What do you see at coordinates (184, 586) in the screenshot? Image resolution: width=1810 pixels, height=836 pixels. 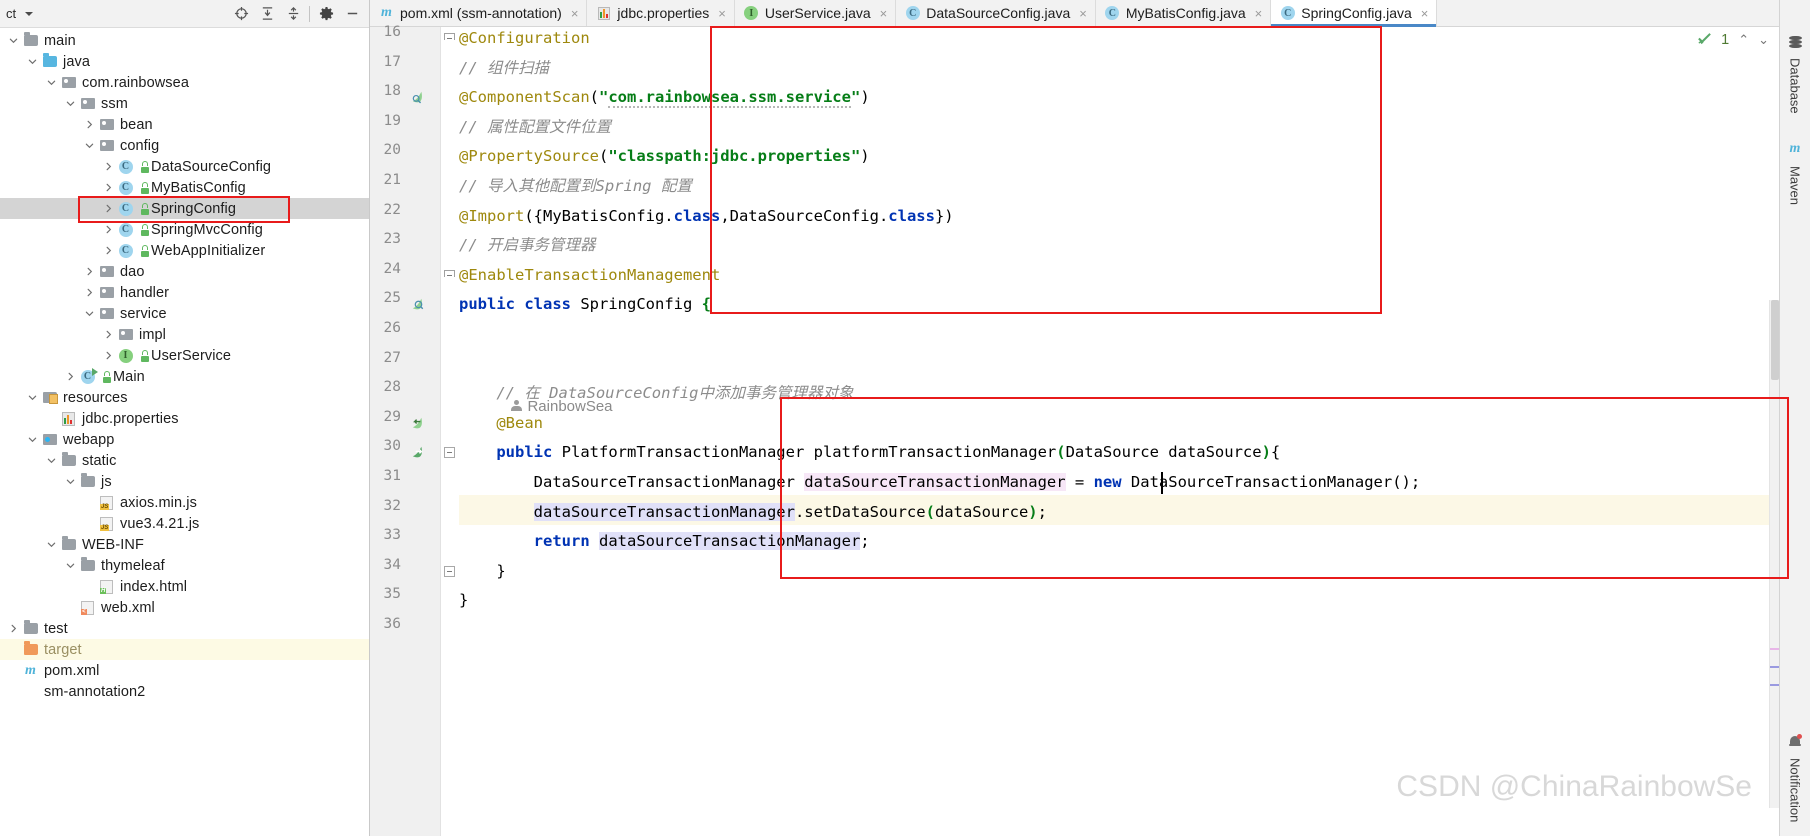 I see `tree-item-index-html: Hindex.html` at bounding box center [184, 586].